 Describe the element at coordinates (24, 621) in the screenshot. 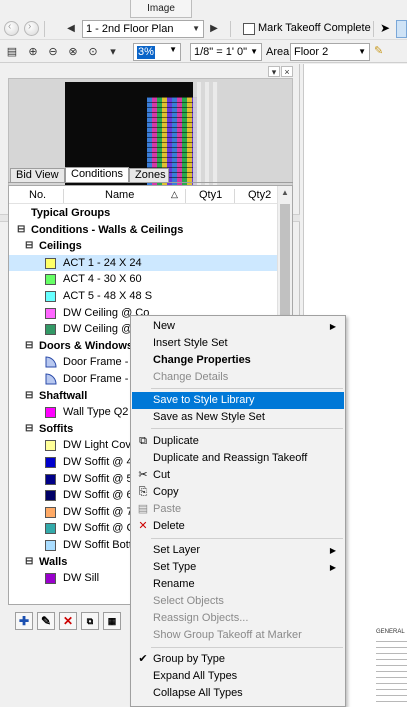

I see `add-condition-icon: ✚` at that location.